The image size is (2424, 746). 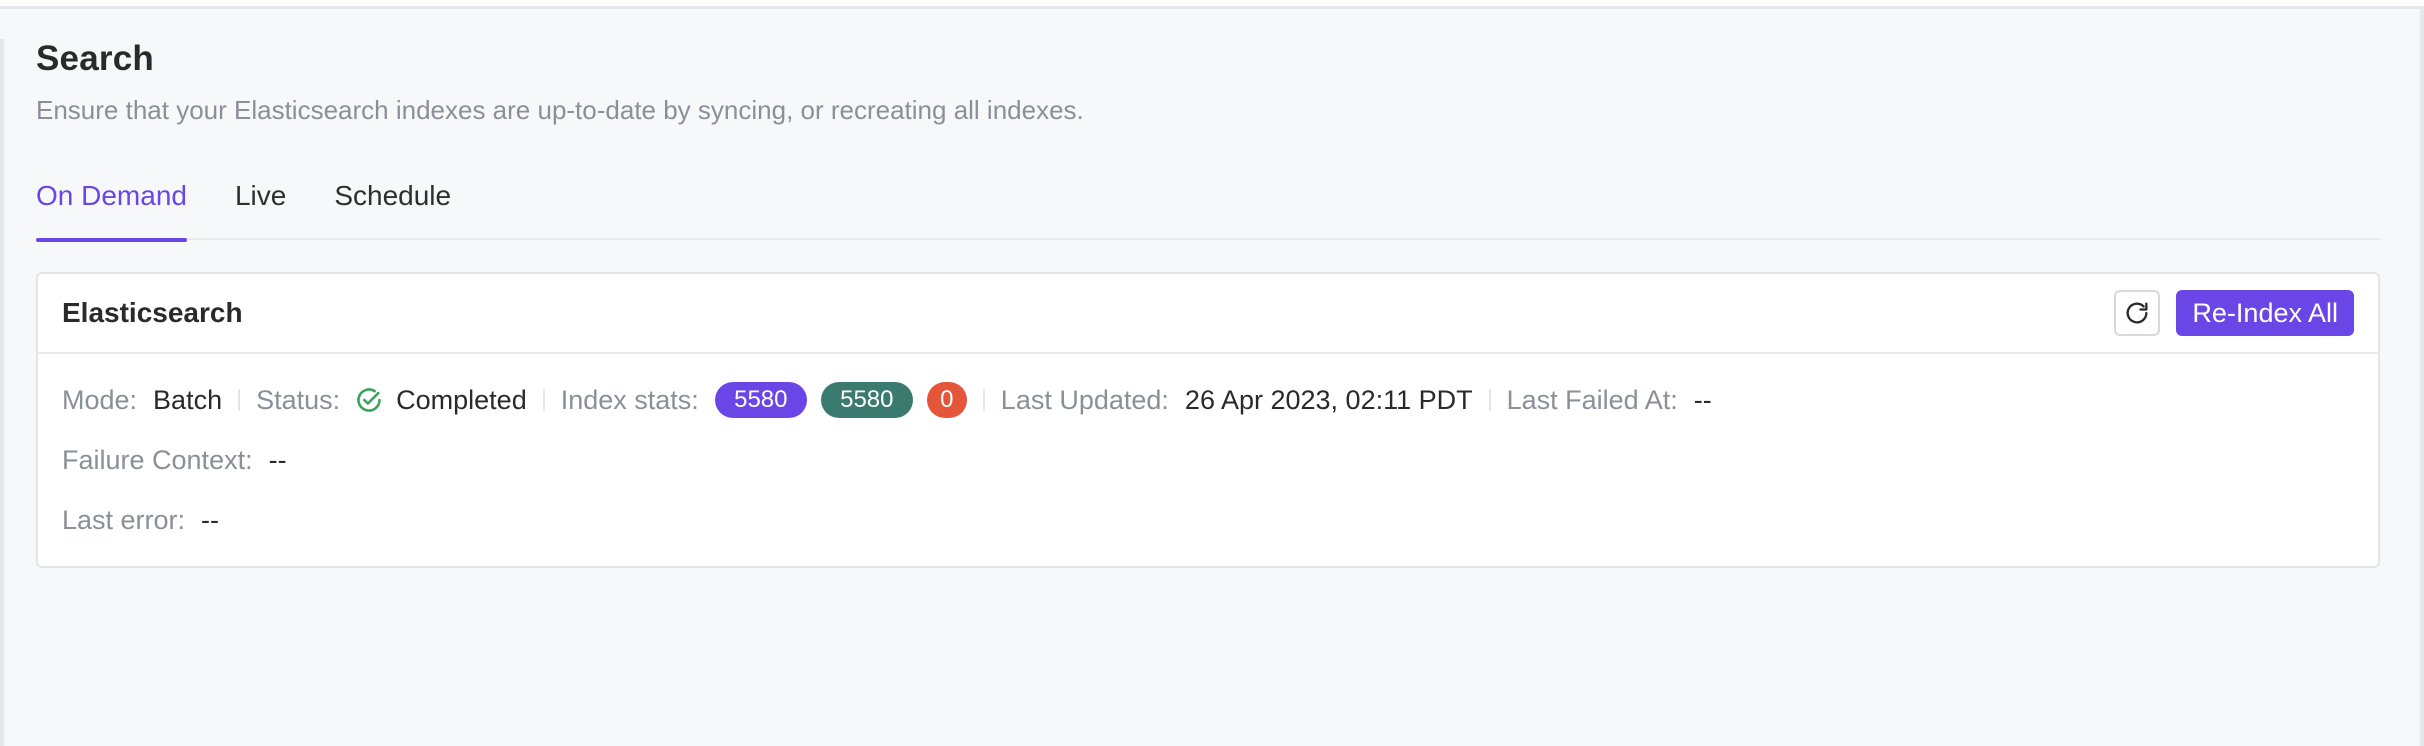 I want to click on tab-schedule: Schedule, so click(x=392, y=210).